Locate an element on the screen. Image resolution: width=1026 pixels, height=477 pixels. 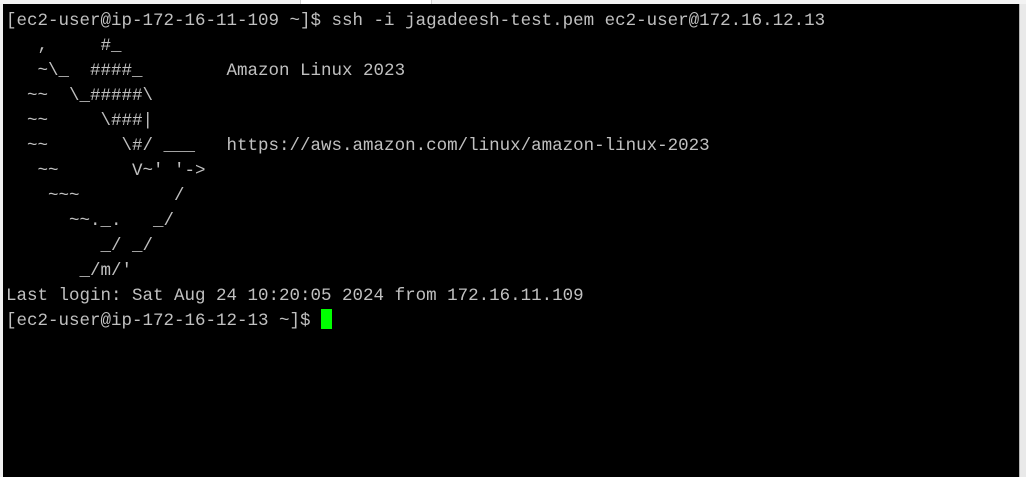
text-cursor is located at coordinates (327, 319).